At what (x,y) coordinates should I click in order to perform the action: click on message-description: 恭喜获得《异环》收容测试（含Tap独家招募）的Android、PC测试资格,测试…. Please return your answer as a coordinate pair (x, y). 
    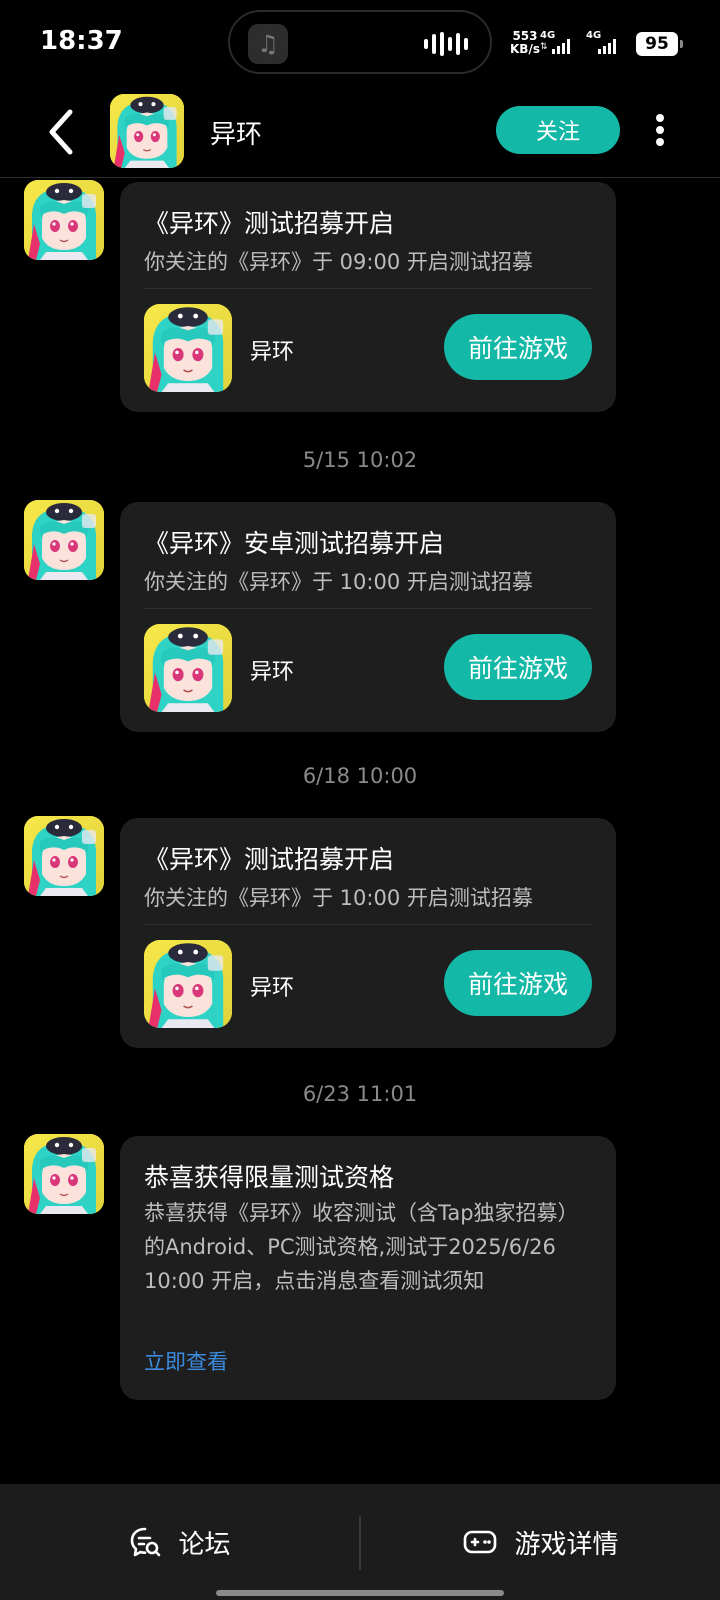
    Looking at the image, I should click on (361, 1247).